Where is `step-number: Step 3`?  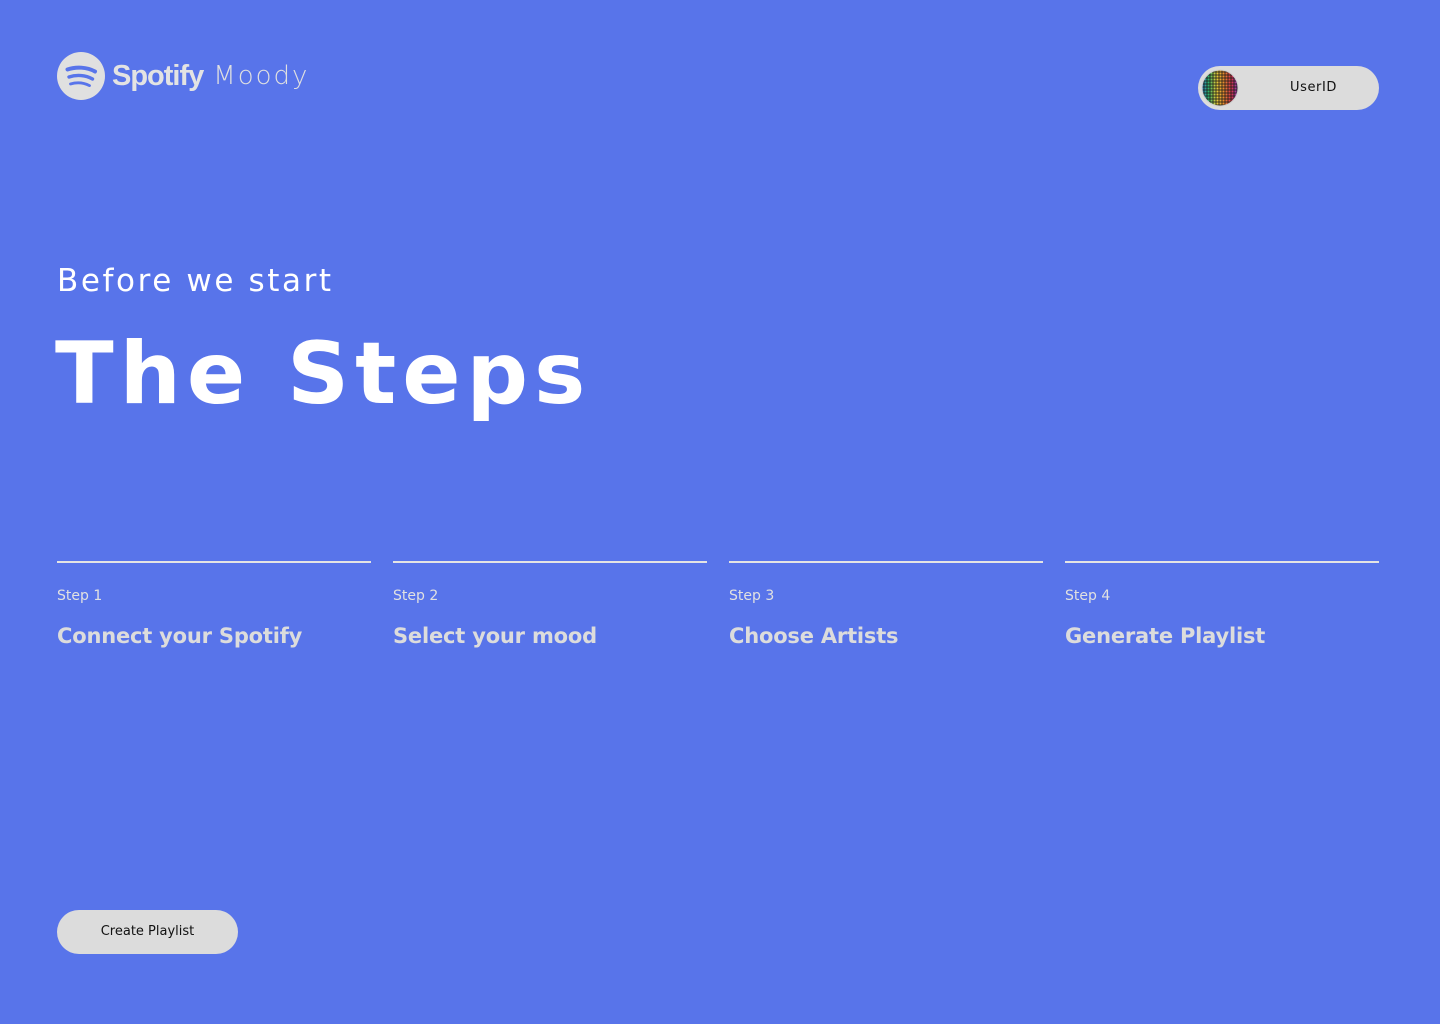
step-number: Step 3 is located at coordinates (752, 596).